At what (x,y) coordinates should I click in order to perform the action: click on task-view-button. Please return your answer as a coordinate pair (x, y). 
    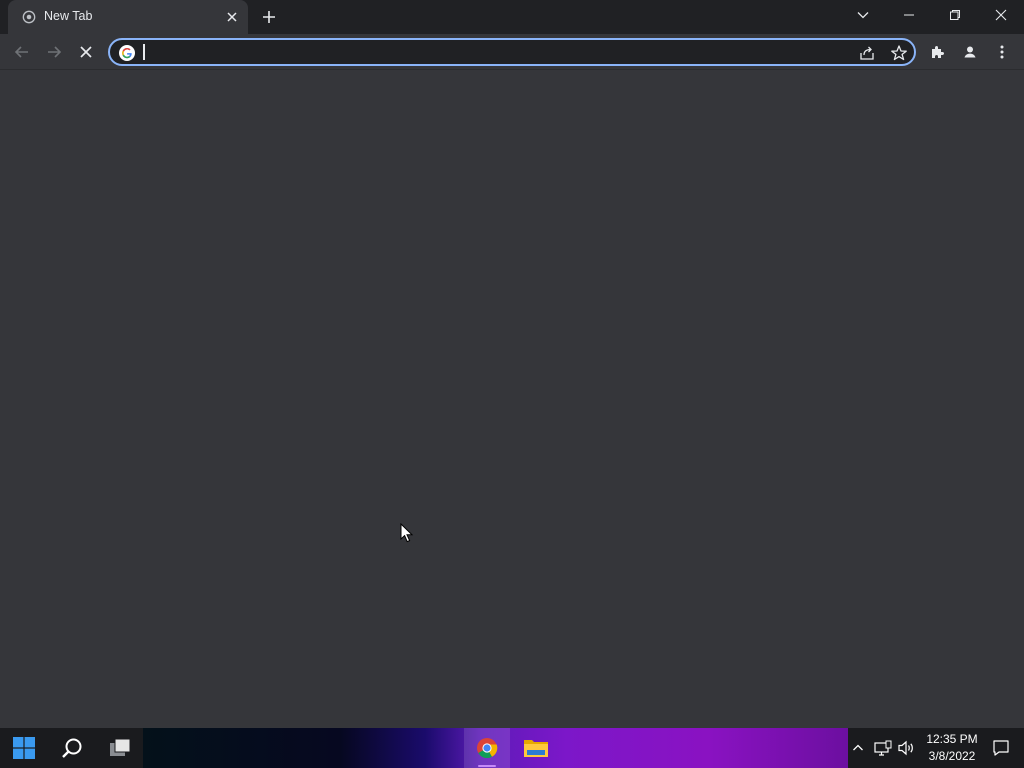
    Looking at the image, I should click on (120, 748).